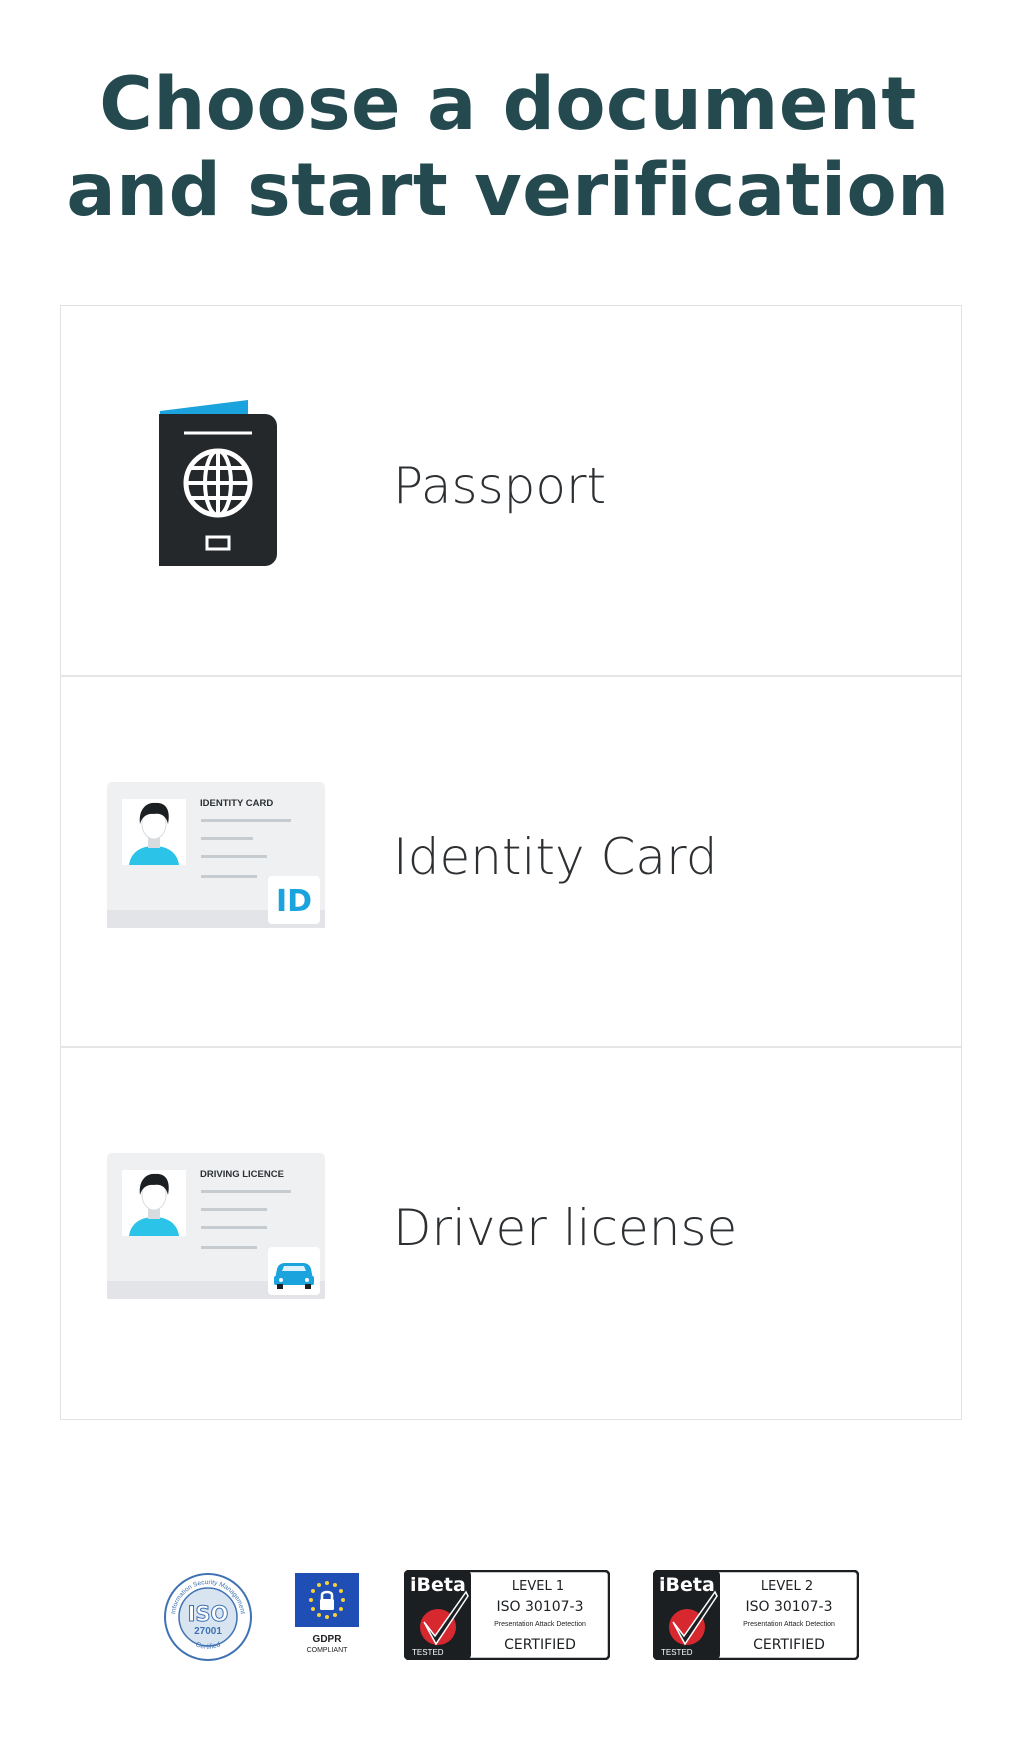 The image size is (1016, 1744). I want to click on driving-licence-icon: DRIVING LICENCE, so click(216, 1226).